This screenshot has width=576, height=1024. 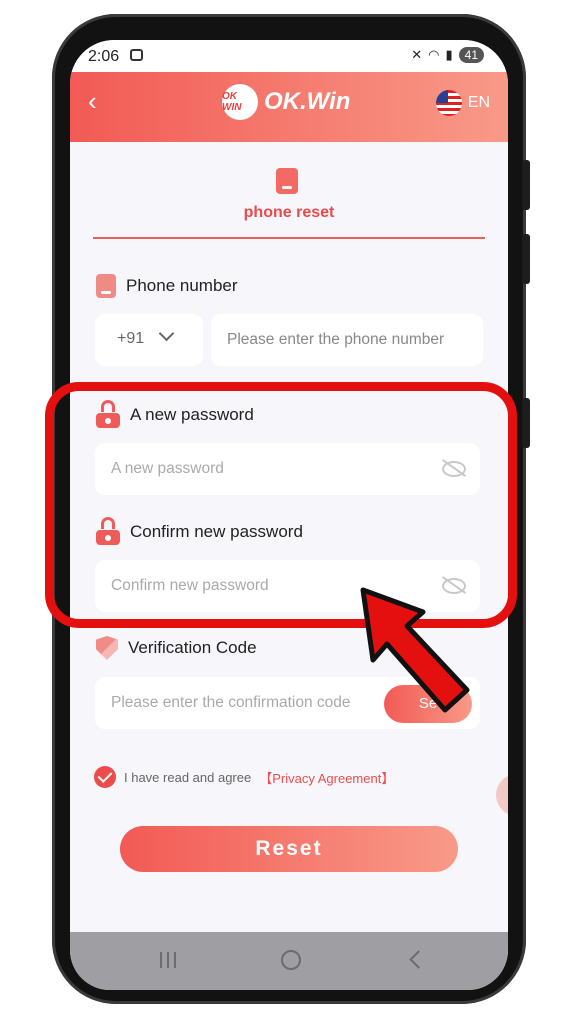 I want to click on phone-number-label-row: Phone number, so click(x=167, y=286).